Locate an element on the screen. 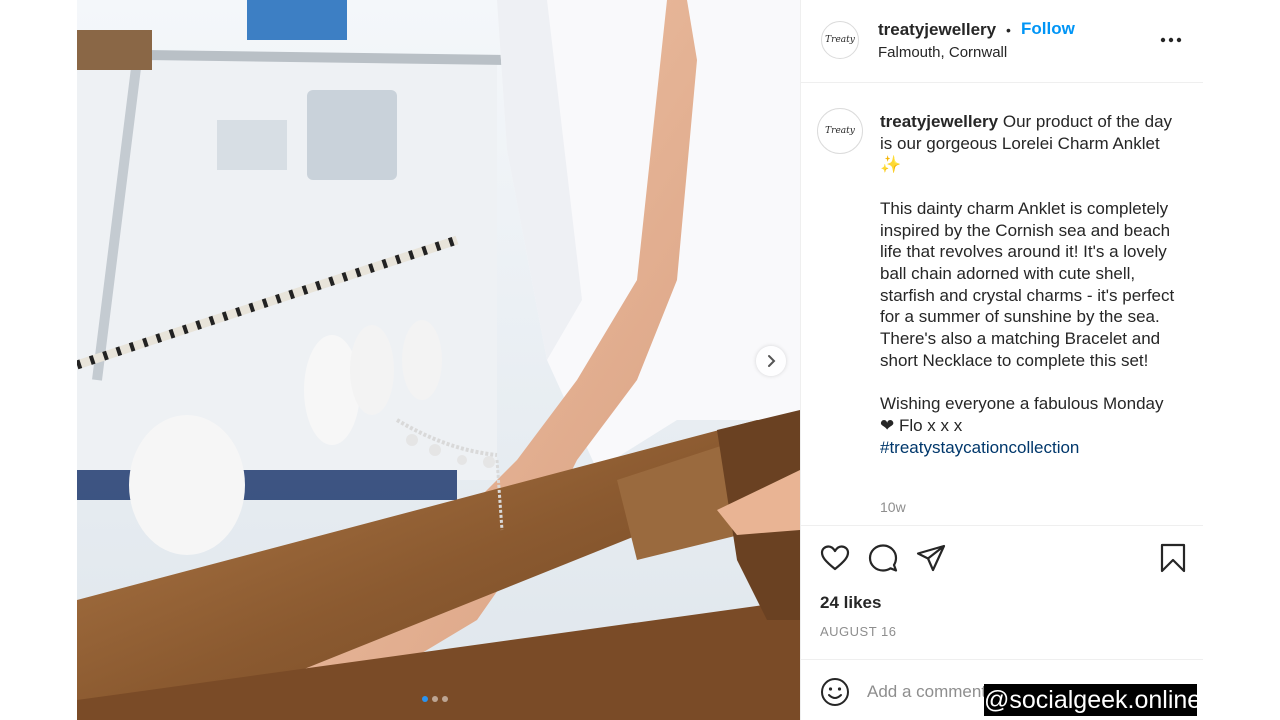 The height and width of the screenshot is (720, 1280). caption-para4: Wishing everyone a fabulous Monday is located at coordinates (1022, 404).